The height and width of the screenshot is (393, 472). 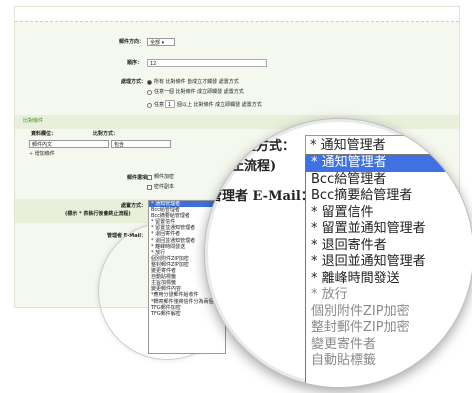 I want to click on mag-list-item: 整封郵件ZIP加密, so click(x=389, y=328).